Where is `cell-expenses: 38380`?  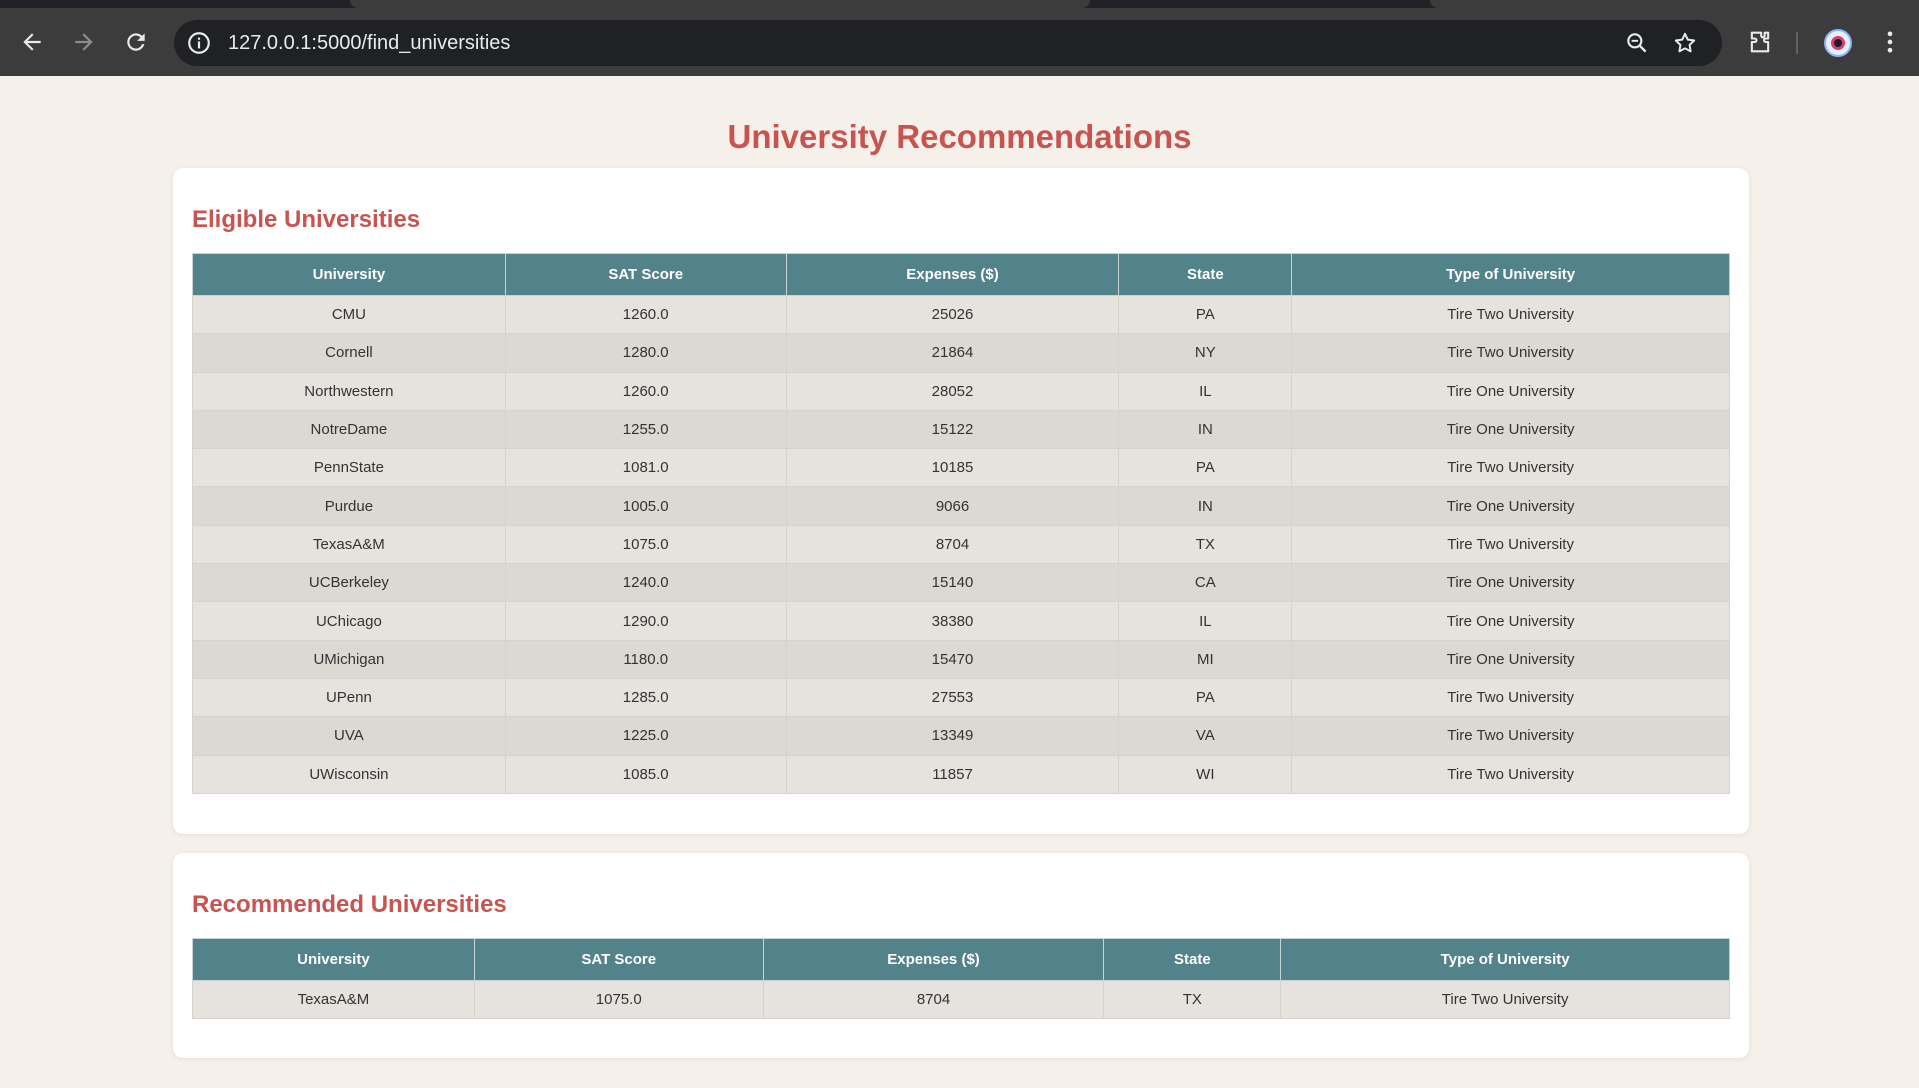 cell-expenses: 38380 is located at coordinates (952, 621).